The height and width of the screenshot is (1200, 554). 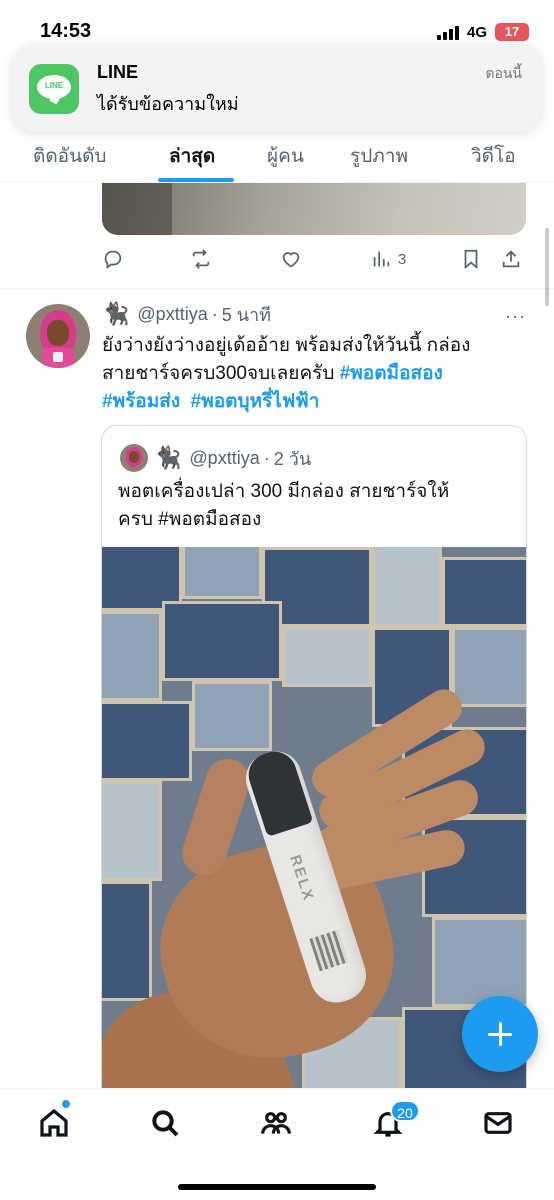 I want to click on nav-search, so click(x=166, y=1124).